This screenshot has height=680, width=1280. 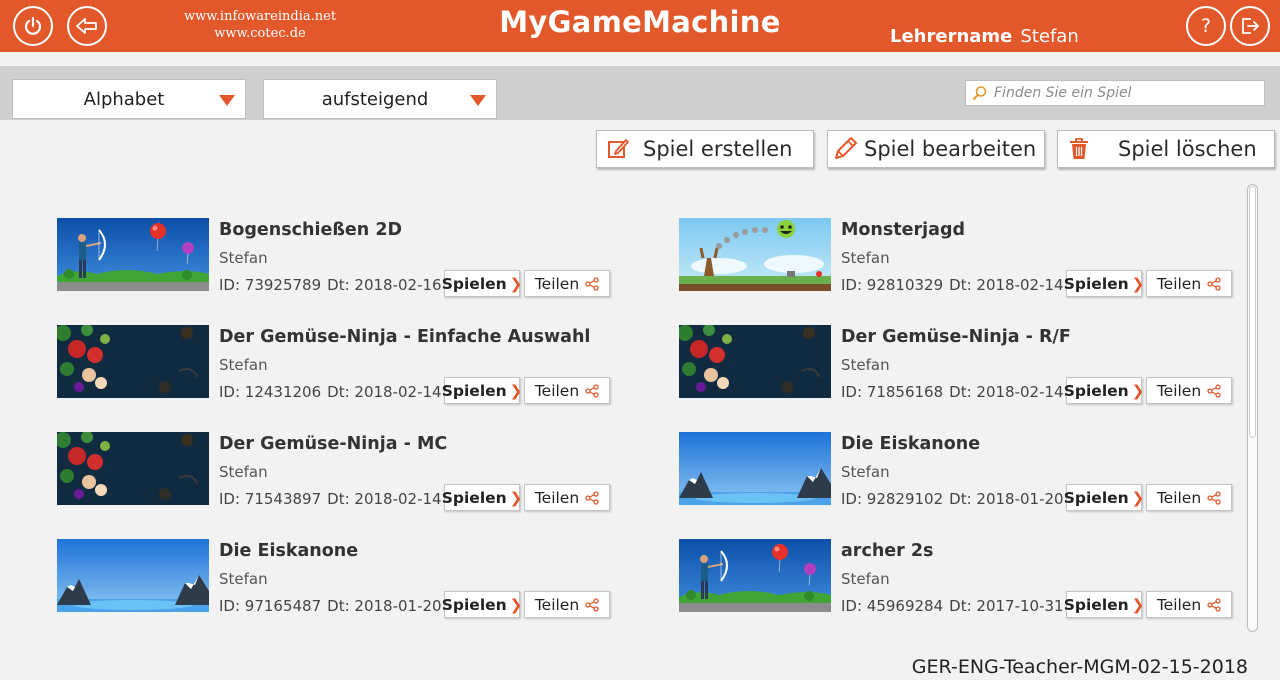 I want to click on game-meta: ID: 92829102 Dt: 2018-01-20, so click(x=952, y=499).